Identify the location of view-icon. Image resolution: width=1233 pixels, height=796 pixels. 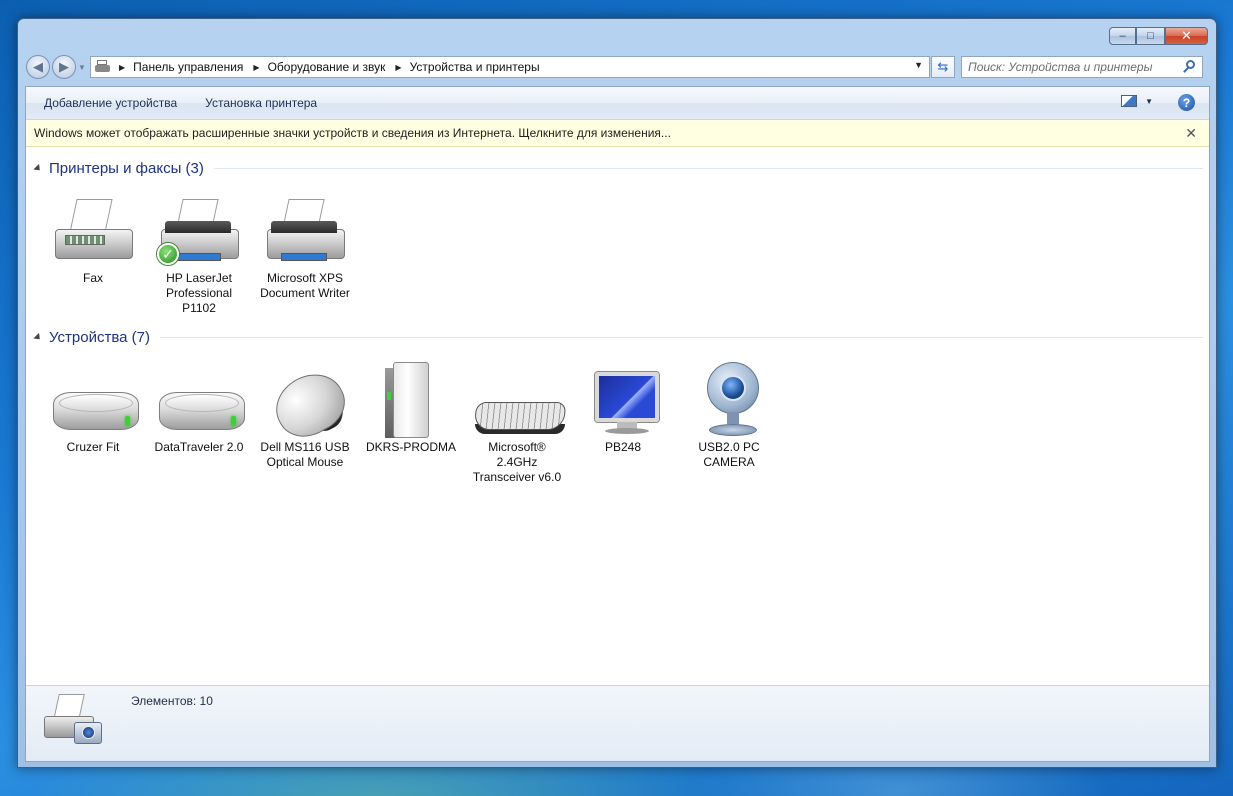
(1129, 101).